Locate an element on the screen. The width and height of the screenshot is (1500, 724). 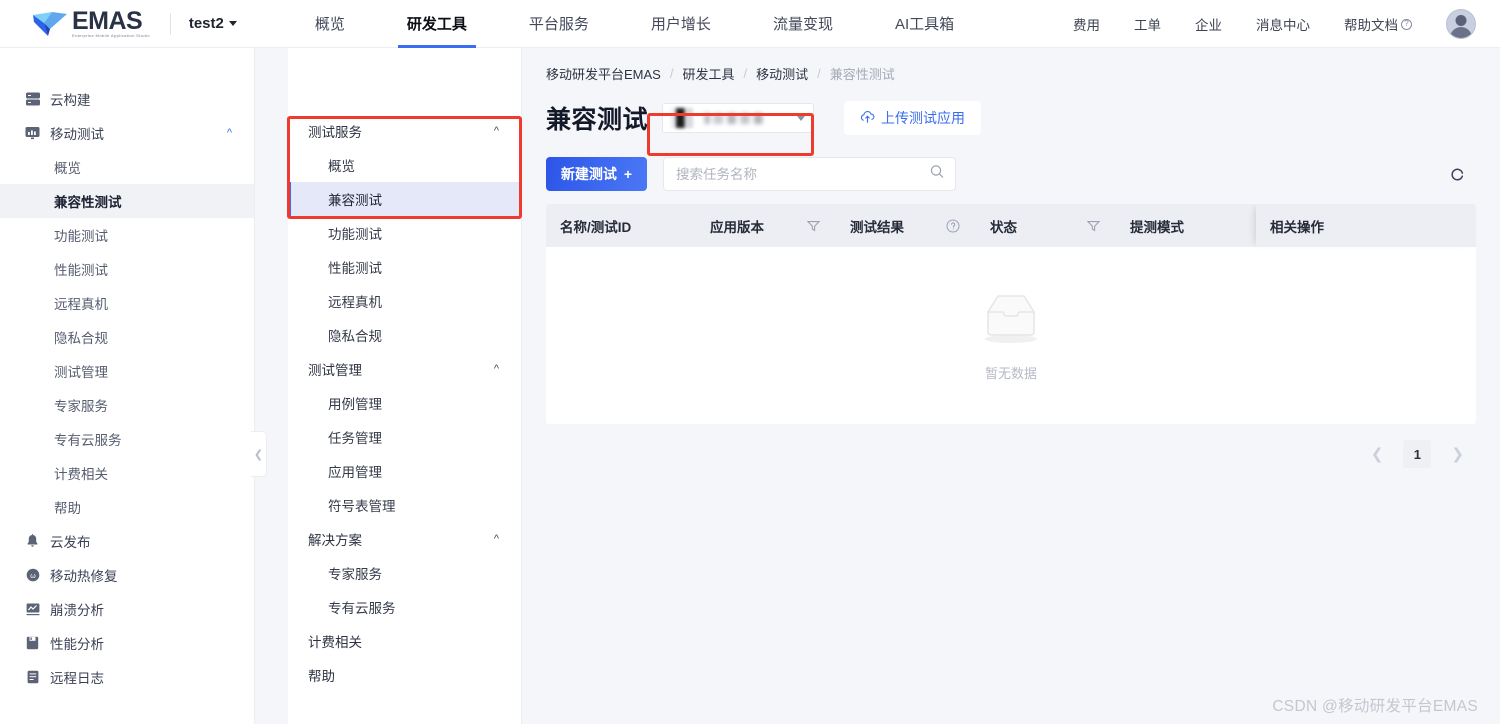
nav-item-dev-tools: 研发工具 is located at coordinates (436, 24).